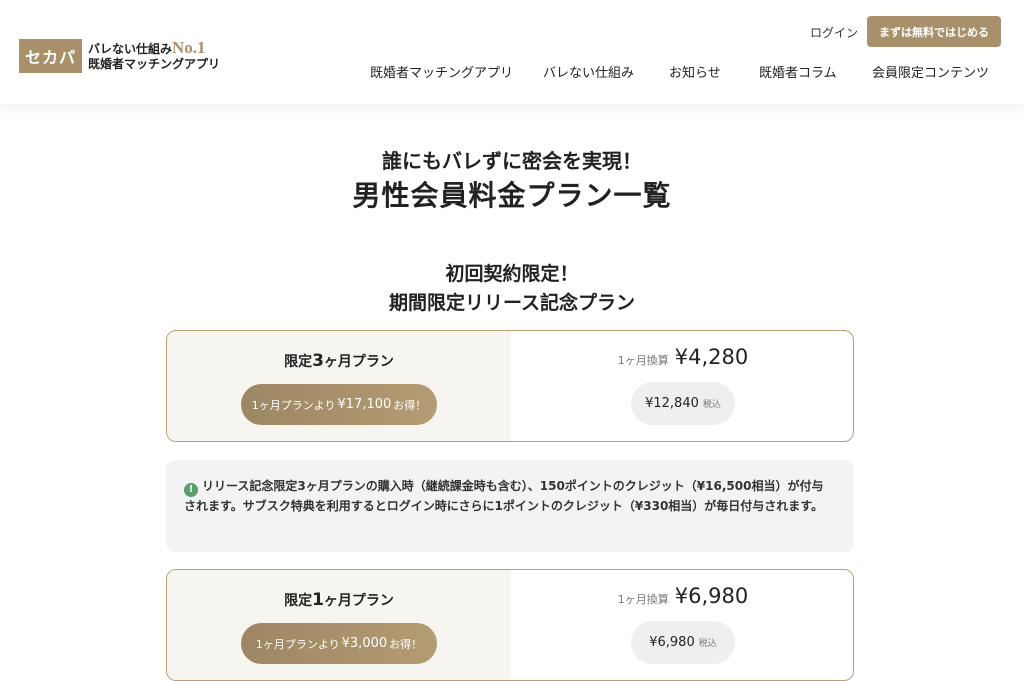 The image size is (1024, 681). What do you see at coordinates (130, 49) in the screenshot?
I see `logo-line1: バレない仕組み` at bounding box center [130, 49].